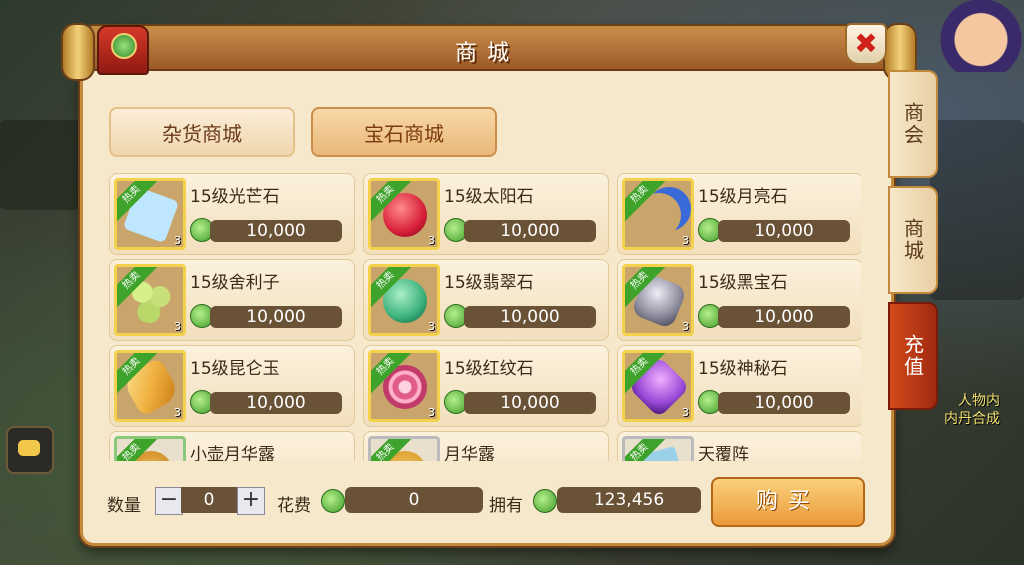  I want to click on shop-item: 热卖 3 15级黑宝石 10,000, so click(739, 300).